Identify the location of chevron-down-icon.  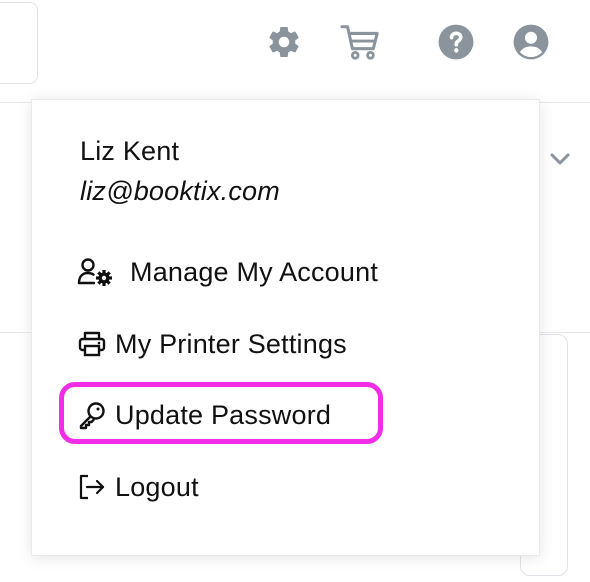
(560, 159).